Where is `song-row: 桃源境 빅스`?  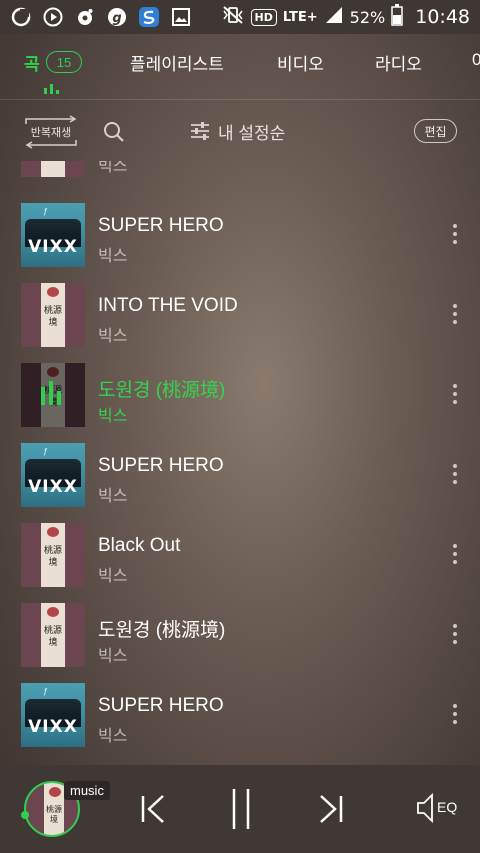
song-row: 桃源境 빅스 is located at coordinates (240, 173).